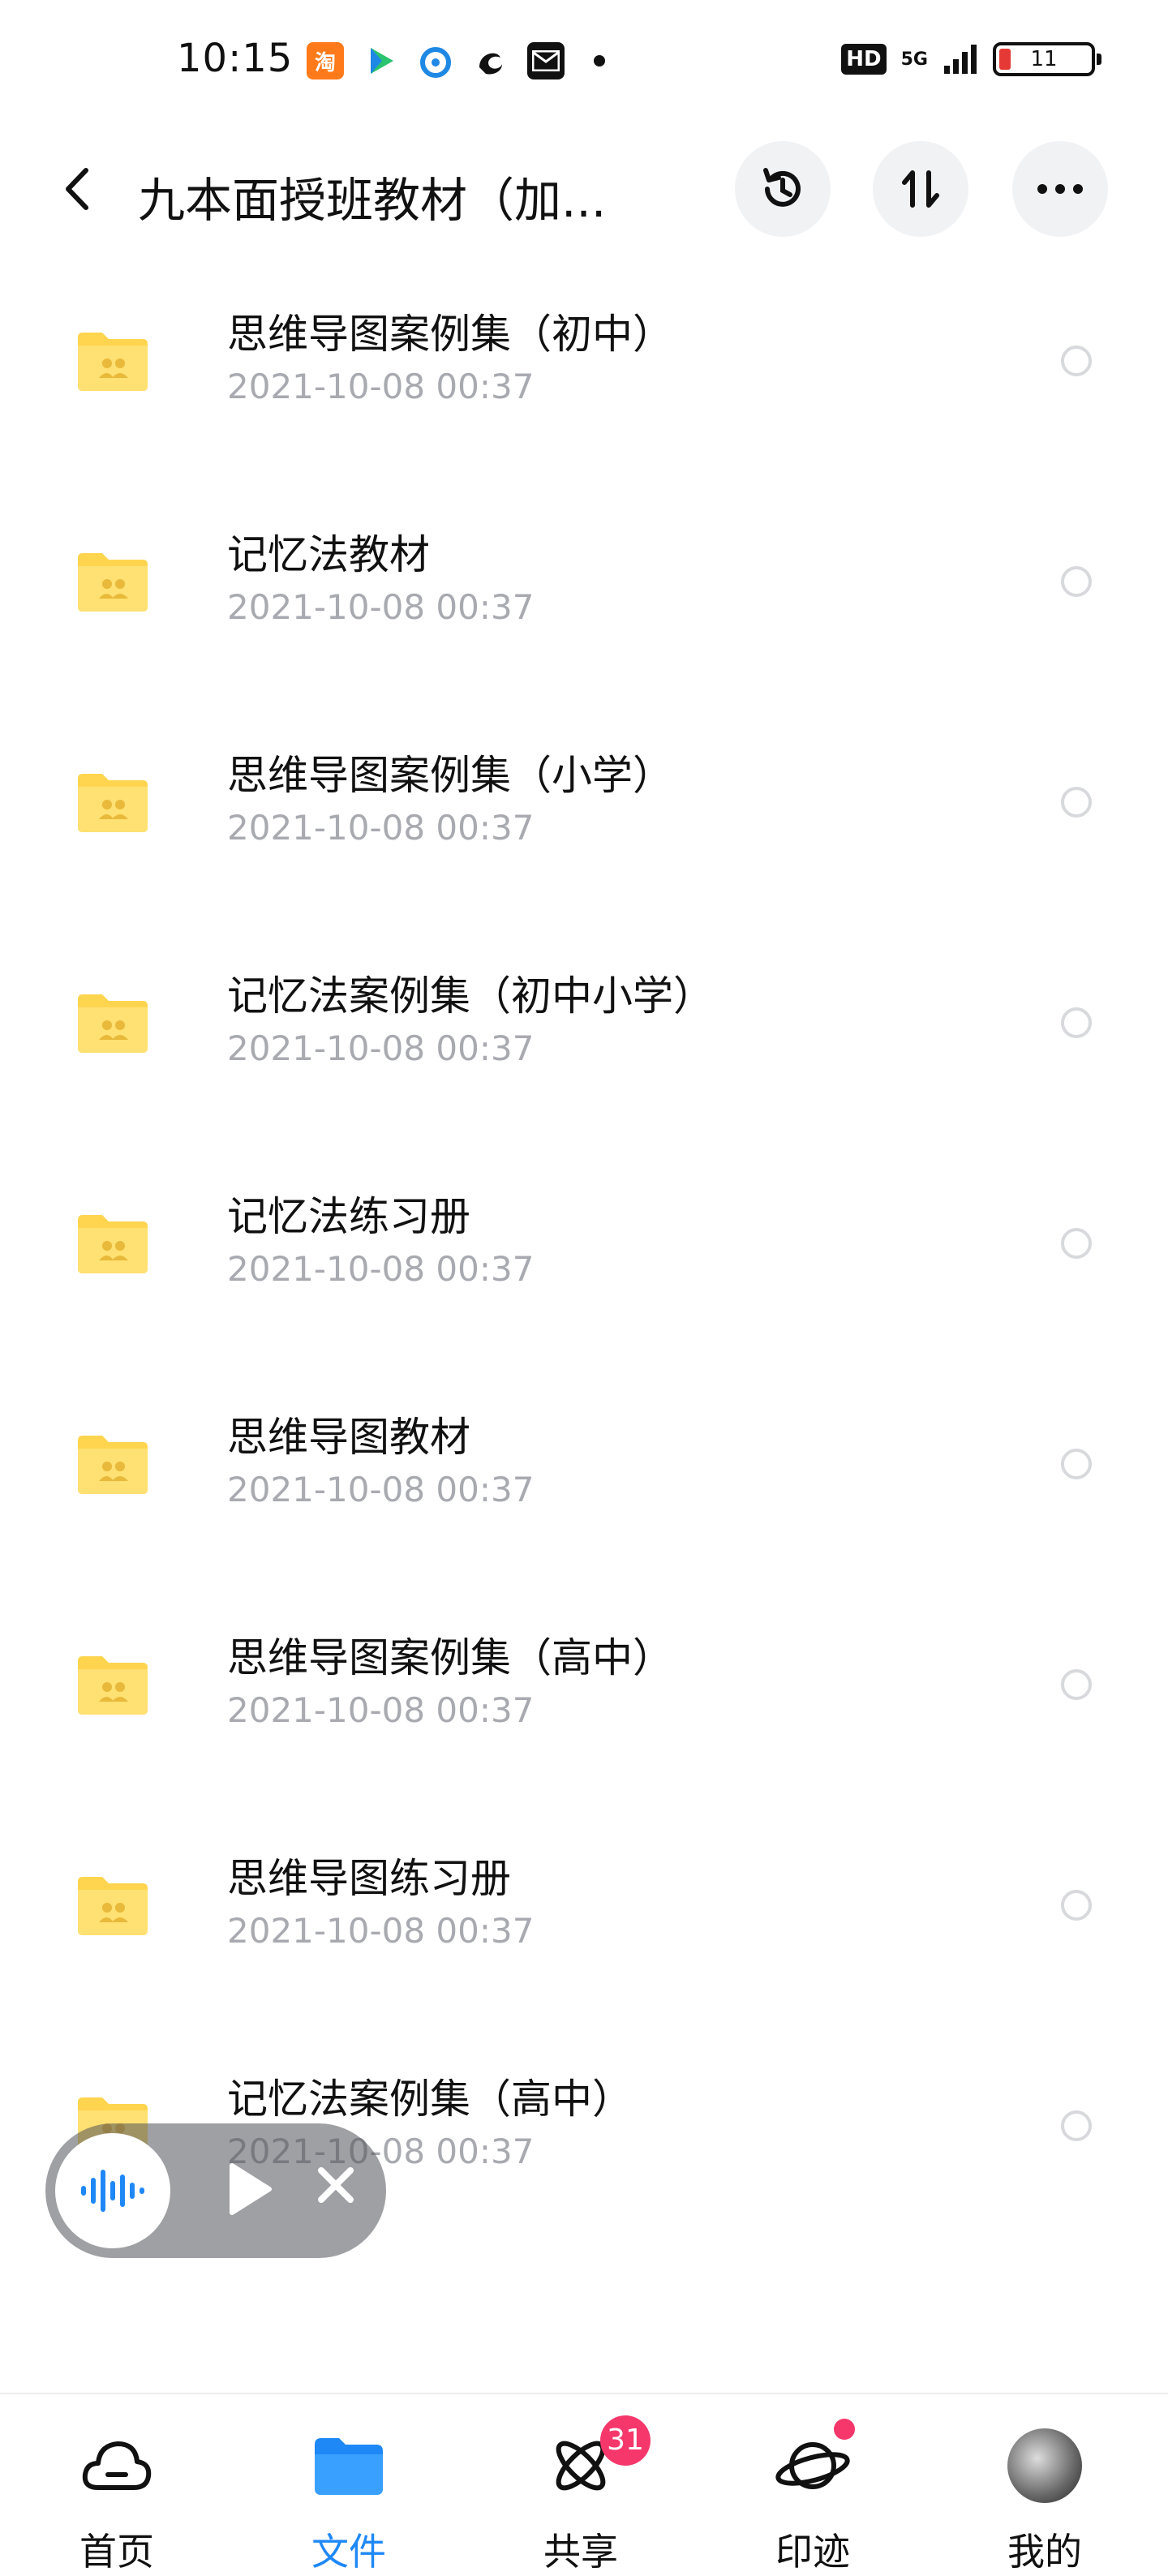 The height and width of the screenshot is (2576, 1168). Describe the element at coordinates (456, 60) in the screenshot. I see `status-app-icons: 淘` at that location.